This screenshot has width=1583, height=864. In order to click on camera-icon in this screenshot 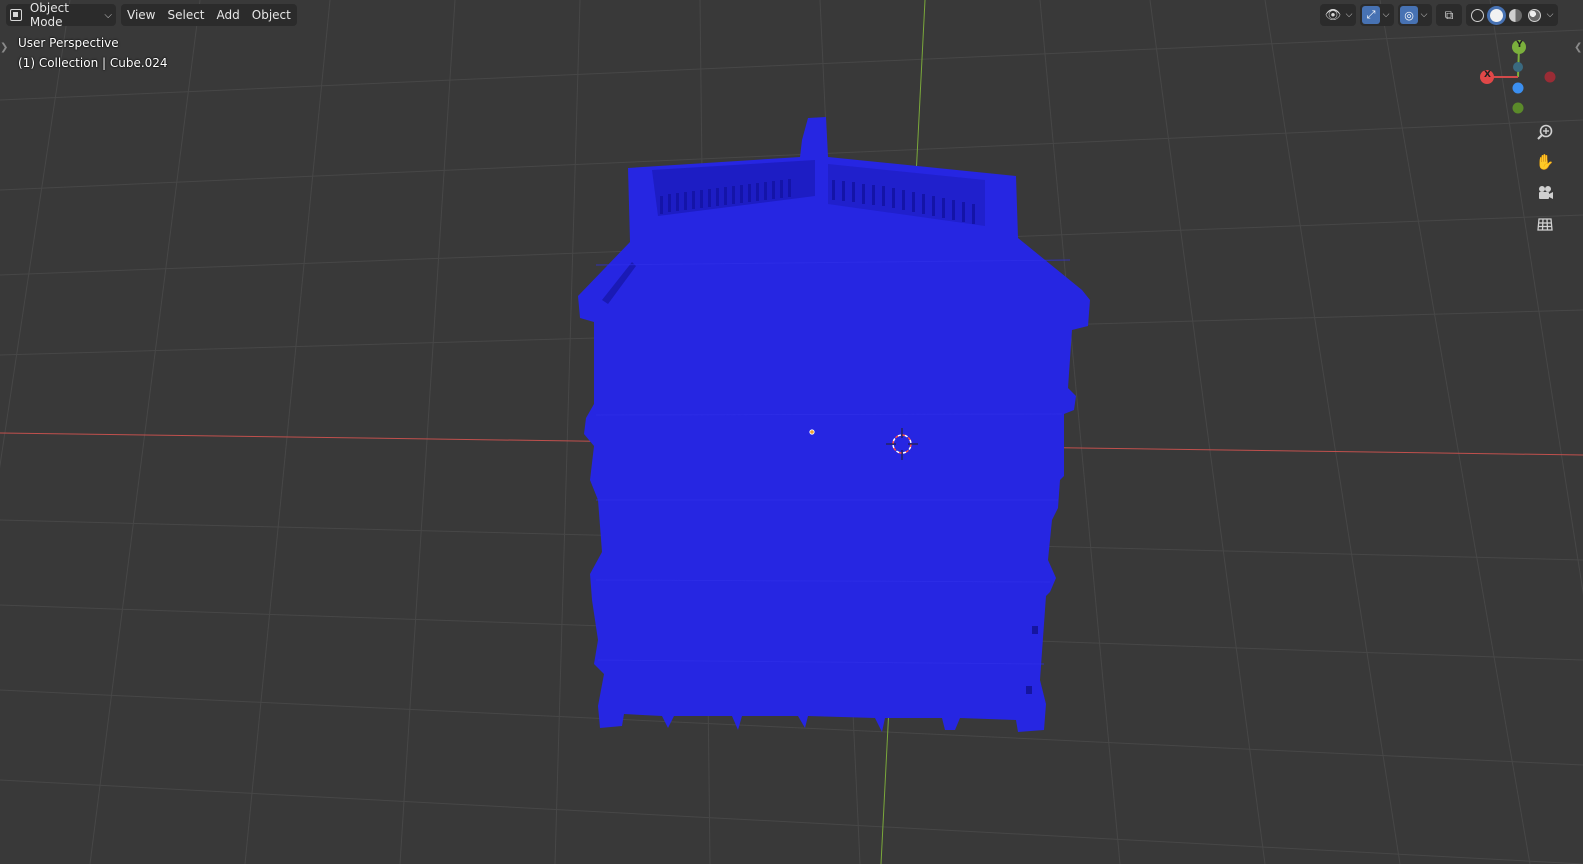, I will do `click(1545, 193)`.